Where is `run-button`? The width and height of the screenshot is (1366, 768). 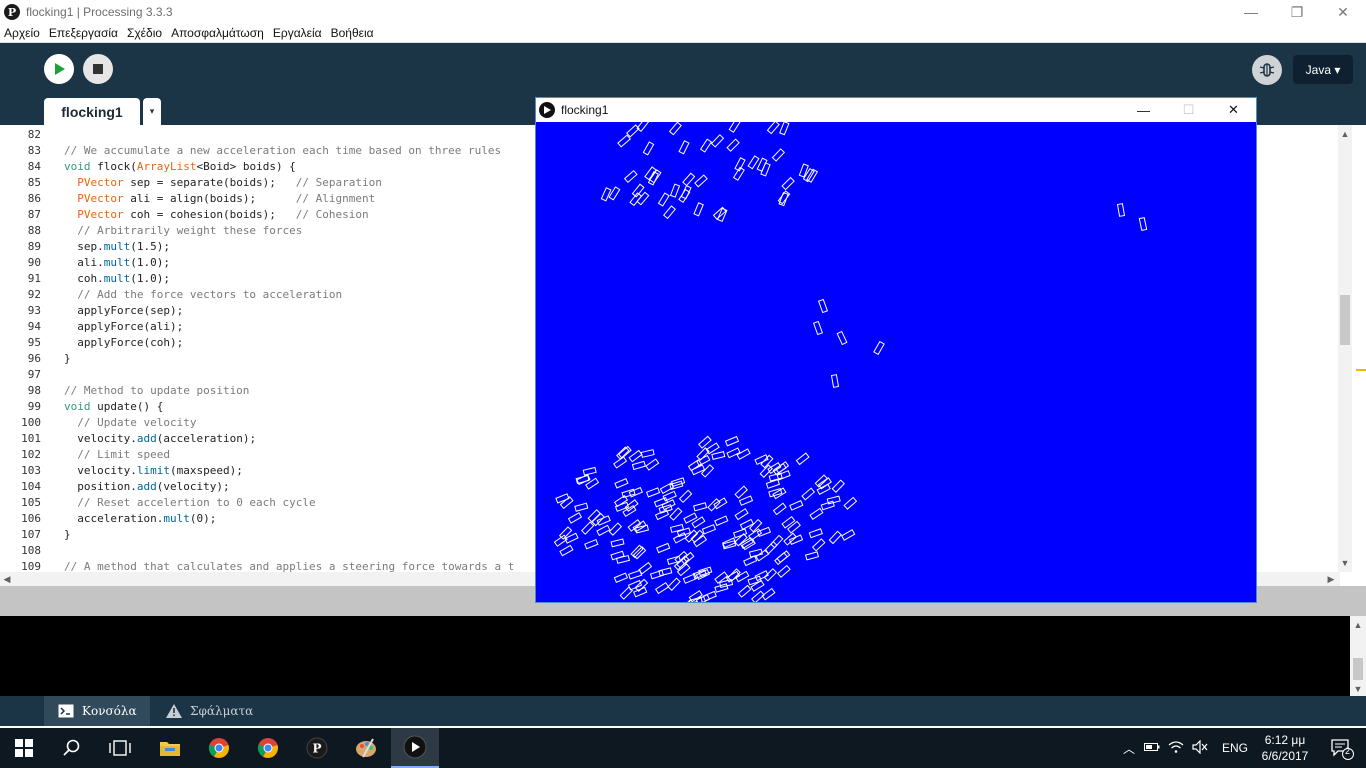 run-button is located at coordinates (59, 69).